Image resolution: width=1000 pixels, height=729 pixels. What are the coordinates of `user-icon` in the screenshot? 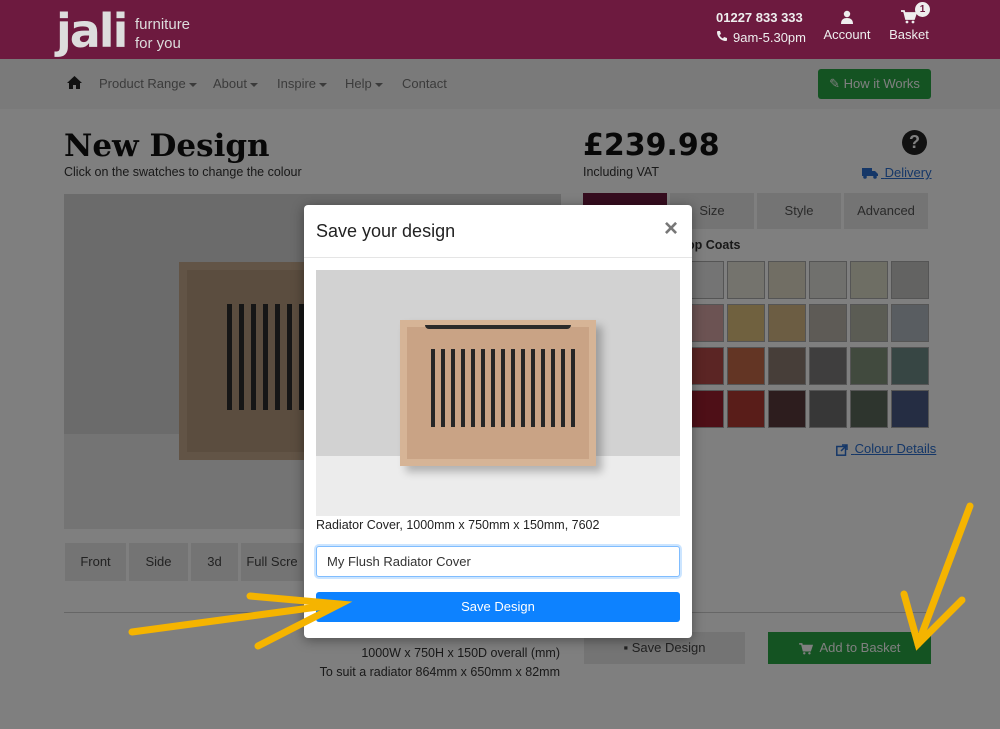 It's located at (847, 18).